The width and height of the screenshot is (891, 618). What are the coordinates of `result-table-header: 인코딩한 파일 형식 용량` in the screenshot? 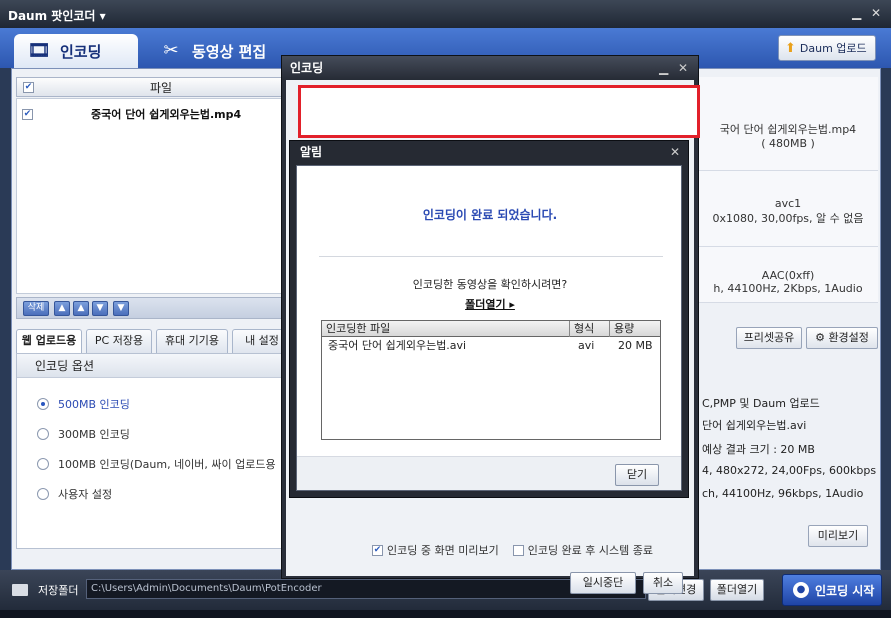 It's located at (491, 329).